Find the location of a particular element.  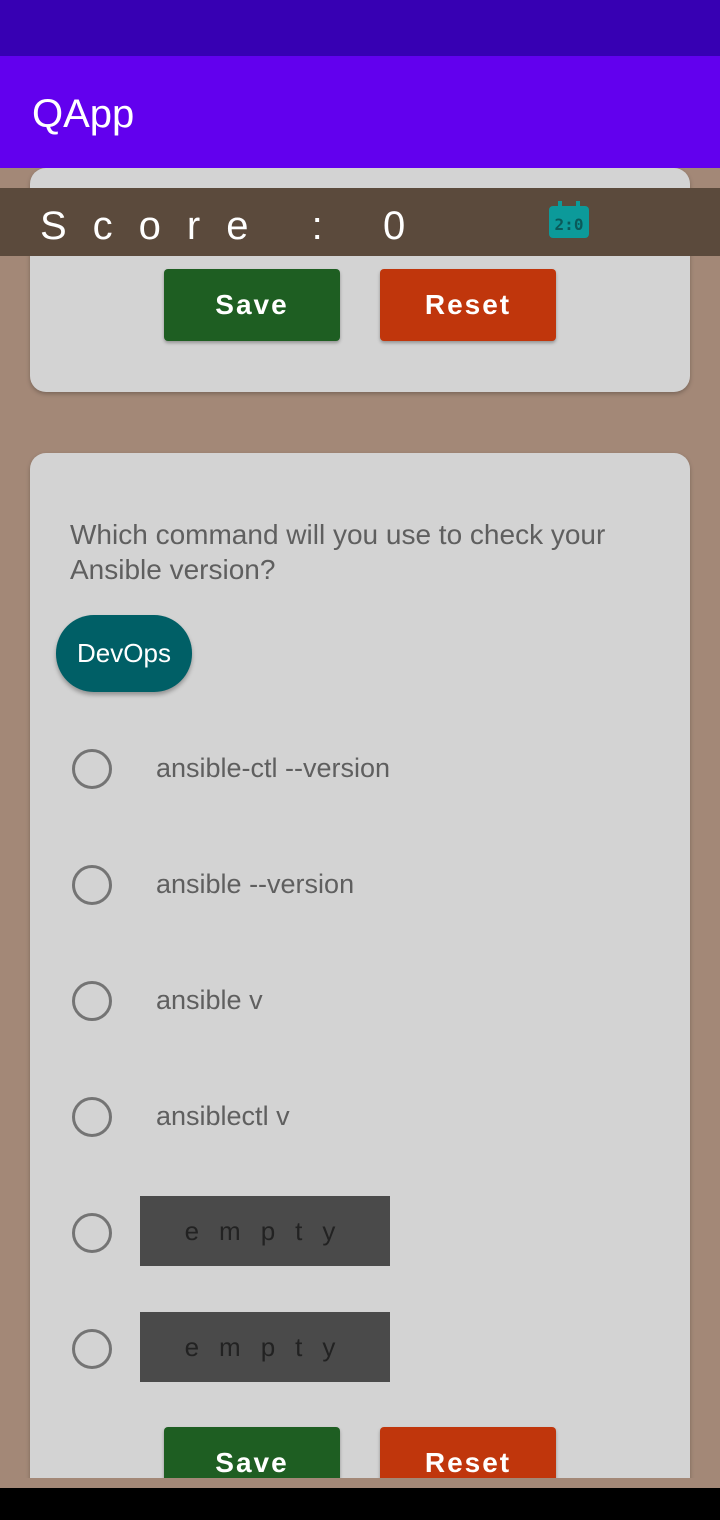

answer-option-3: ansible v is located at coordinates (360, 1001).